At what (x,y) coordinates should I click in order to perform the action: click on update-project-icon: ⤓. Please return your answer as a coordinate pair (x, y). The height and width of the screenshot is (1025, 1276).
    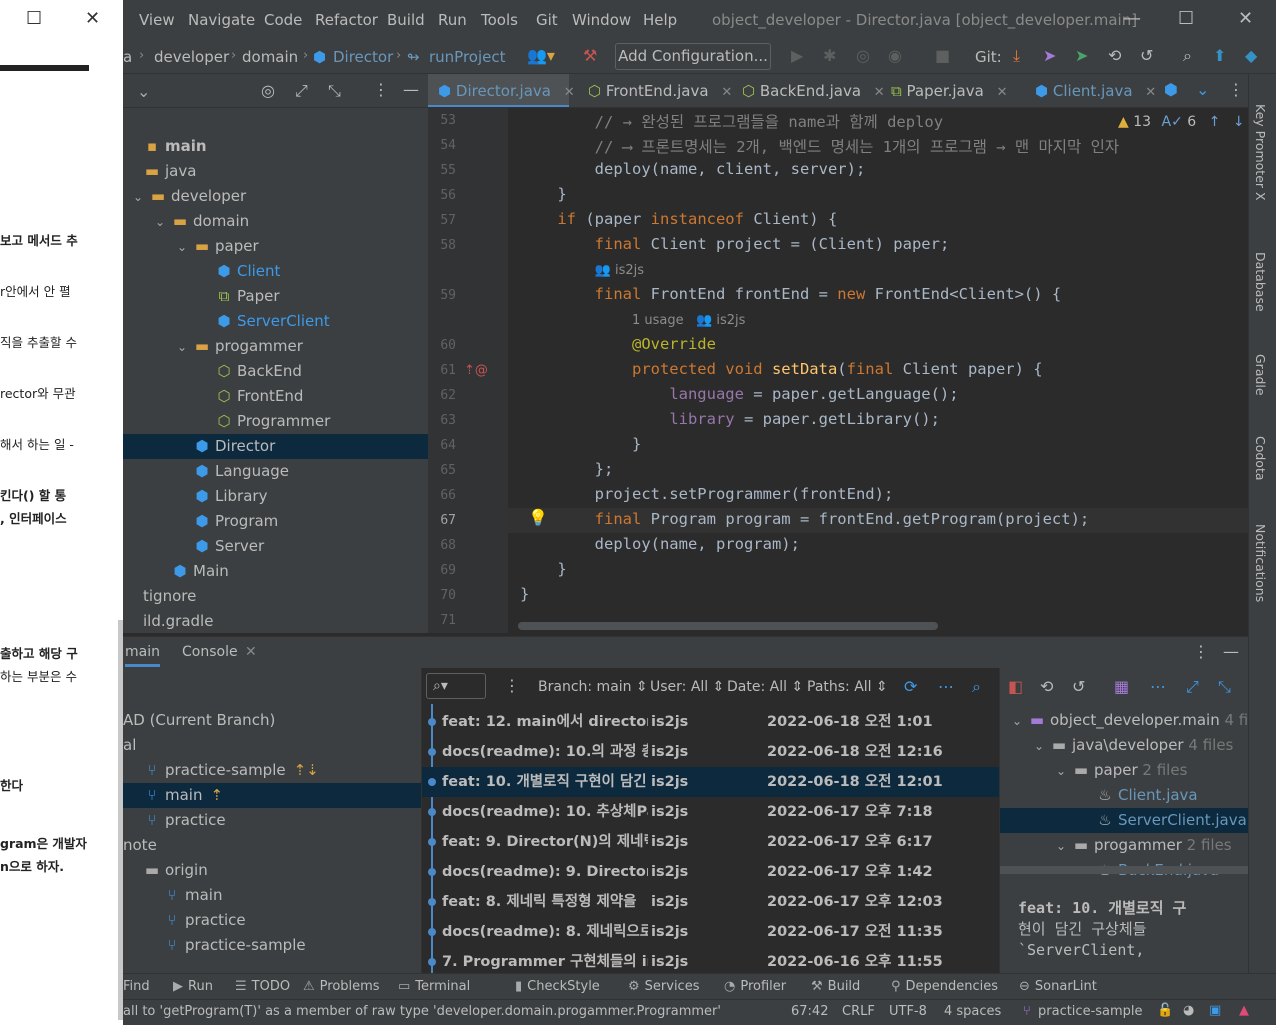
    Looking at the image, I should click on (1016, 56).